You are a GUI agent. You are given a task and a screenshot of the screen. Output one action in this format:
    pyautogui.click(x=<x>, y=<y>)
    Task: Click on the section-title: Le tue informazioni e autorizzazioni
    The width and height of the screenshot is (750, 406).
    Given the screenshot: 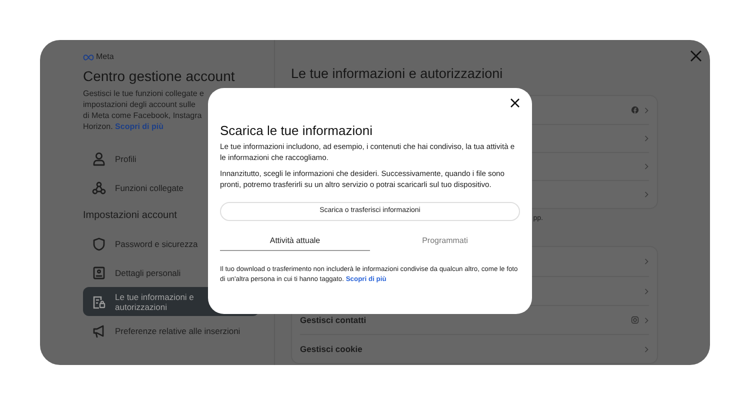 What is the action you would take?
    pyautogui.click(x=397, y=74)
    